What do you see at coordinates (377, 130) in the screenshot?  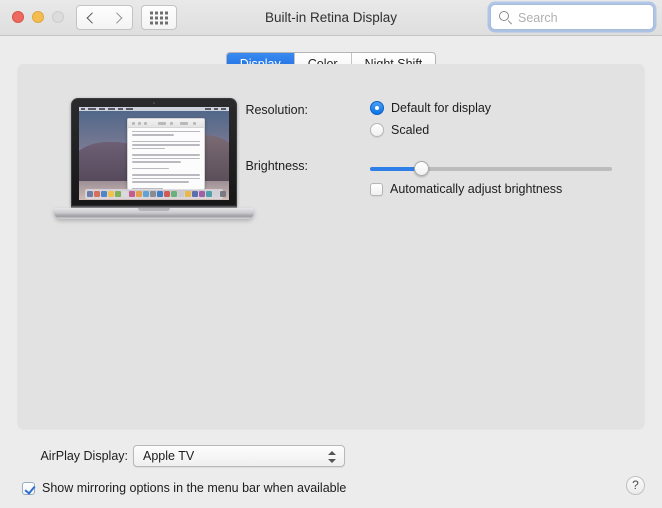 I see `radio-button-unselected-icon` at bounding box center [377, 130].